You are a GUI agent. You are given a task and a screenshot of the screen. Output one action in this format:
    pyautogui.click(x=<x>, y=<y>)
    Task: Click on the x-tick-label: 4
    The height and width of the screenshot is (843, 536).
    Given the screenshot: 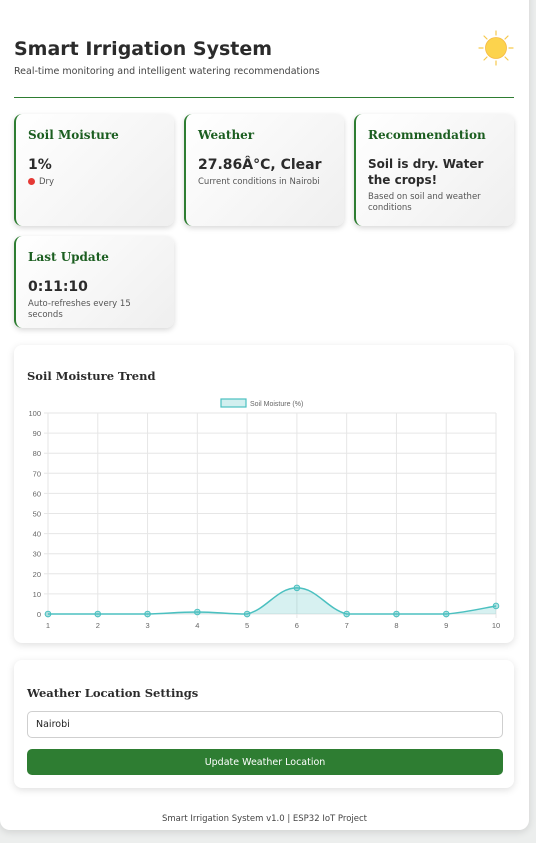 What is the action you would take?
    pyautogui.click(x=197, y=625)
    